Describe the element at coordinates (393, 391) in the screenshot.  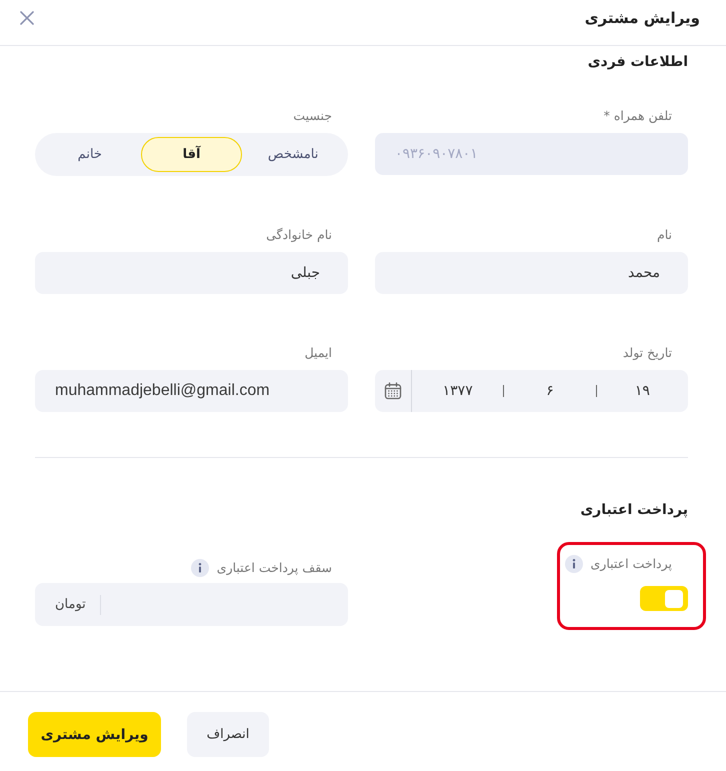
I see `calendar-icon` at that location.